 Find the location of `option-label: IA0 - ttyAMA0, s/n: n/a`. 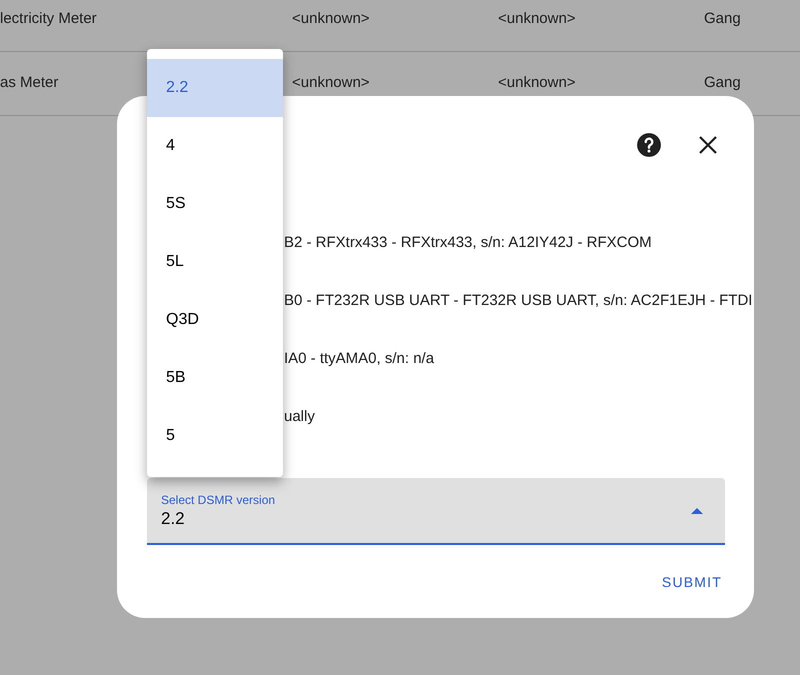

option-label: IA0 - ttyAMA0, s/n: n/a is located at coordinates (359, 358).